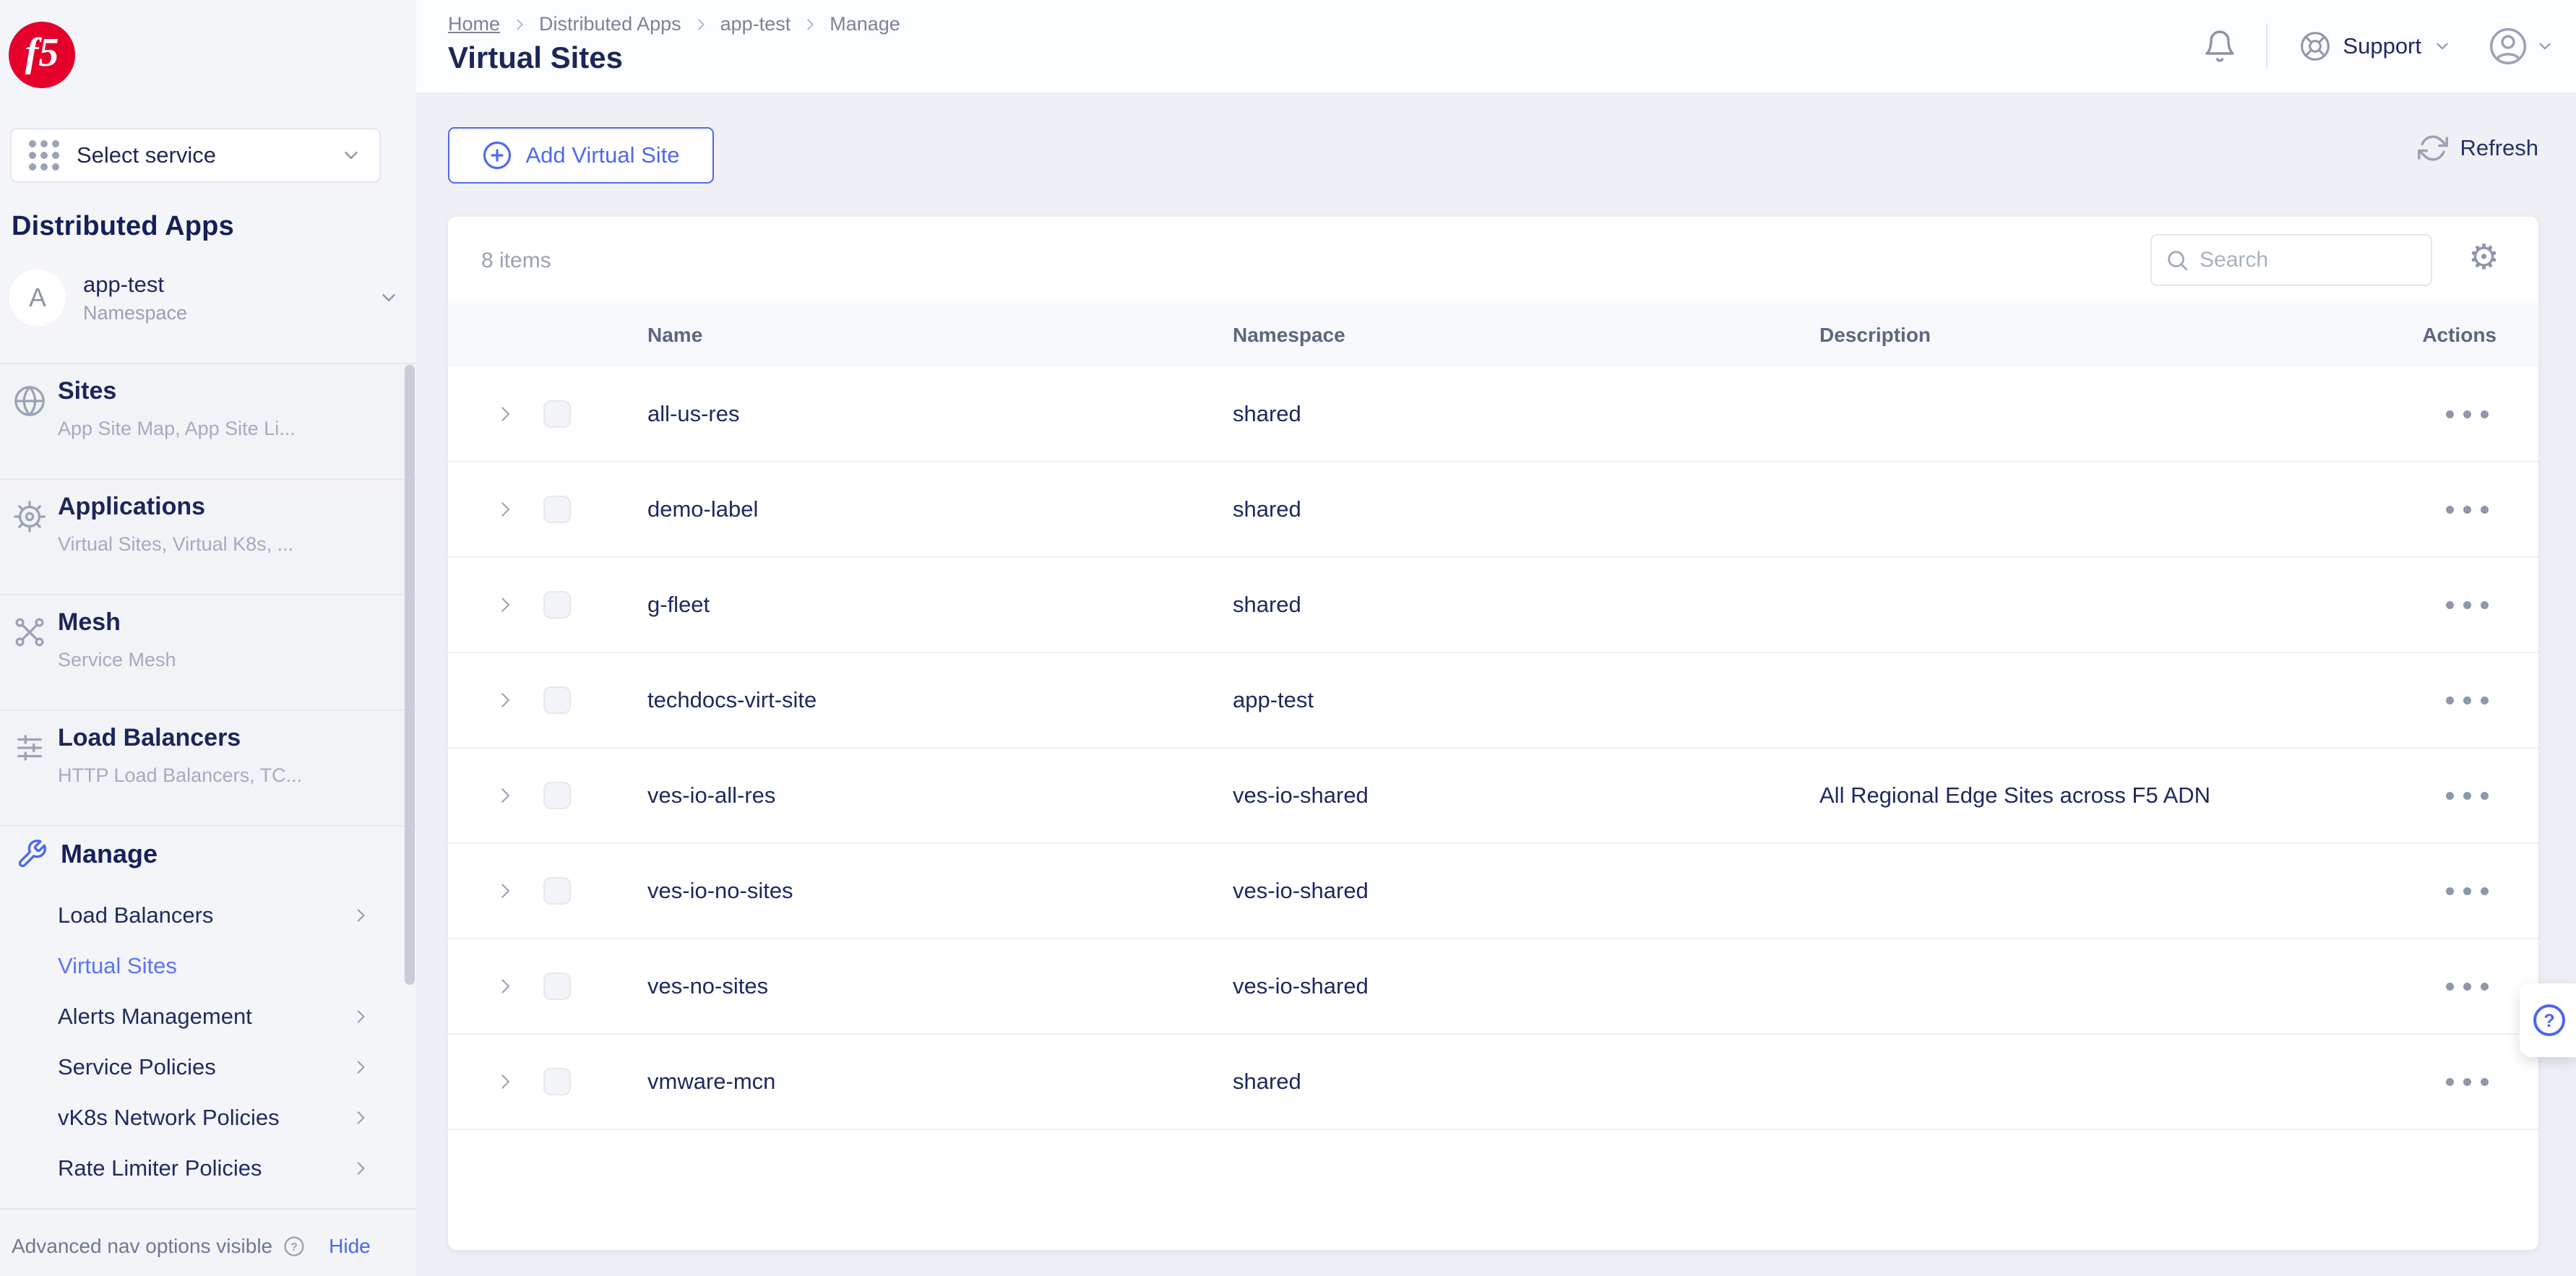  Describe the element at coordinates (124, 284) in the screenshot. I see `namespace-name: app-test` at that location.